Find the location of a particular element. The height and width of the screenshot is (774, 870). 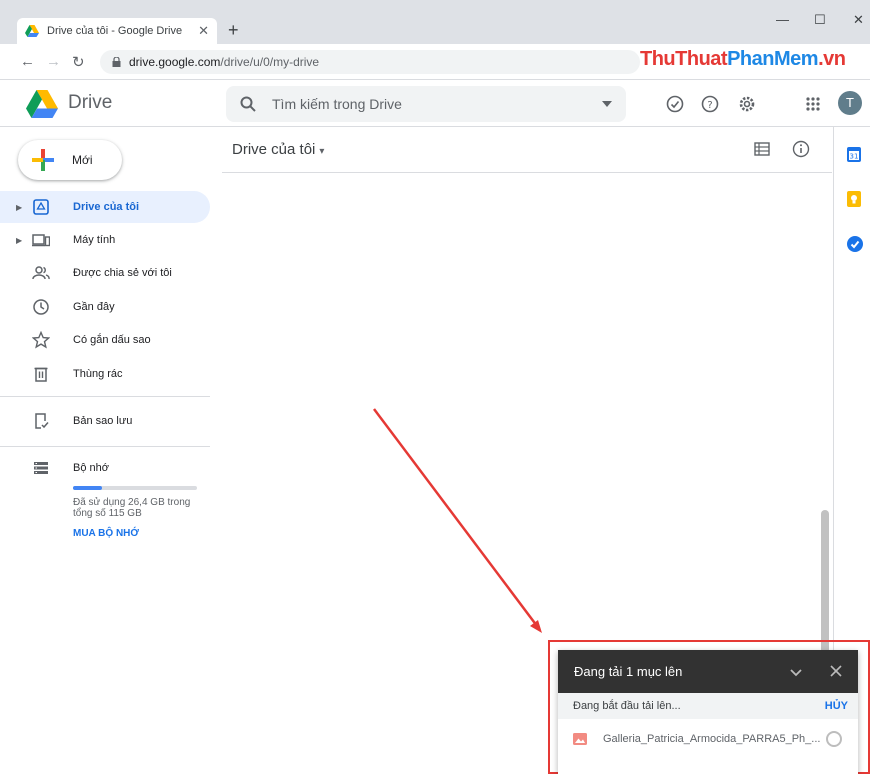

storage-usage-fill is located at coordinates (87, 488).